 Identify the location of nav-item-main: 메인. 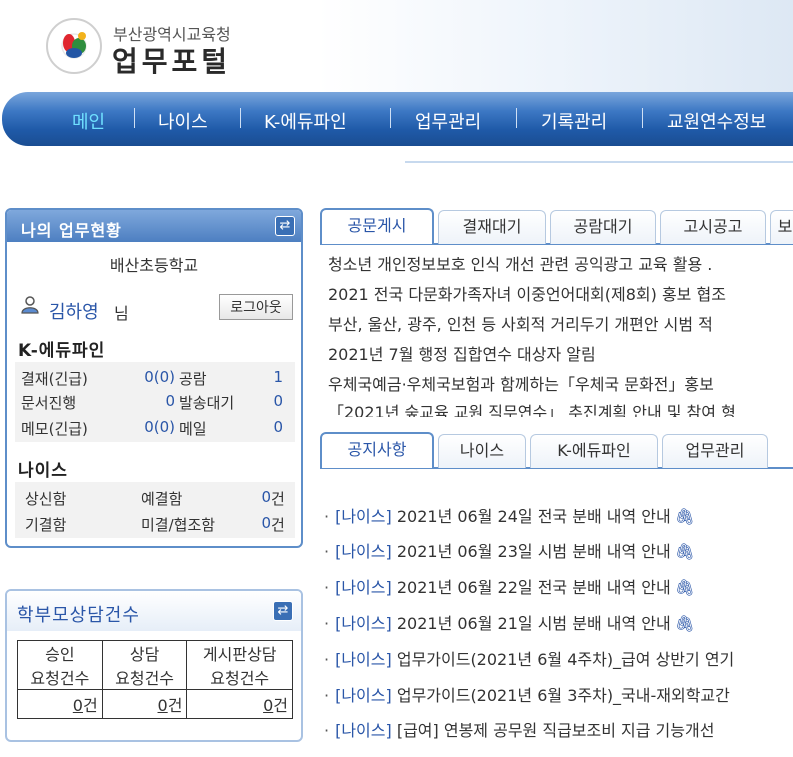
(88, 121).